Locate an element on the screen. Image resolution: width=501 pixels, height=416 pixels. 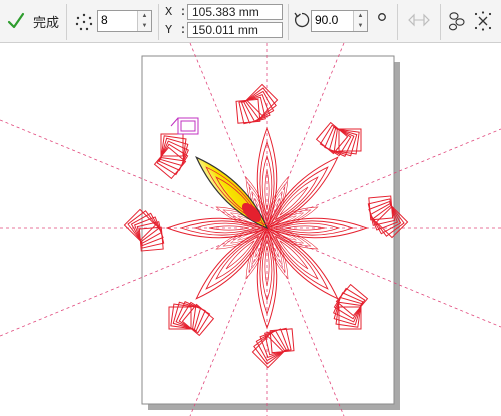
symmetry-toolbar: 完成 ▲ ▼ X : 105.383 mm Y : 150.011 mm ▲ ▼ is located at coordinates (250, 21).